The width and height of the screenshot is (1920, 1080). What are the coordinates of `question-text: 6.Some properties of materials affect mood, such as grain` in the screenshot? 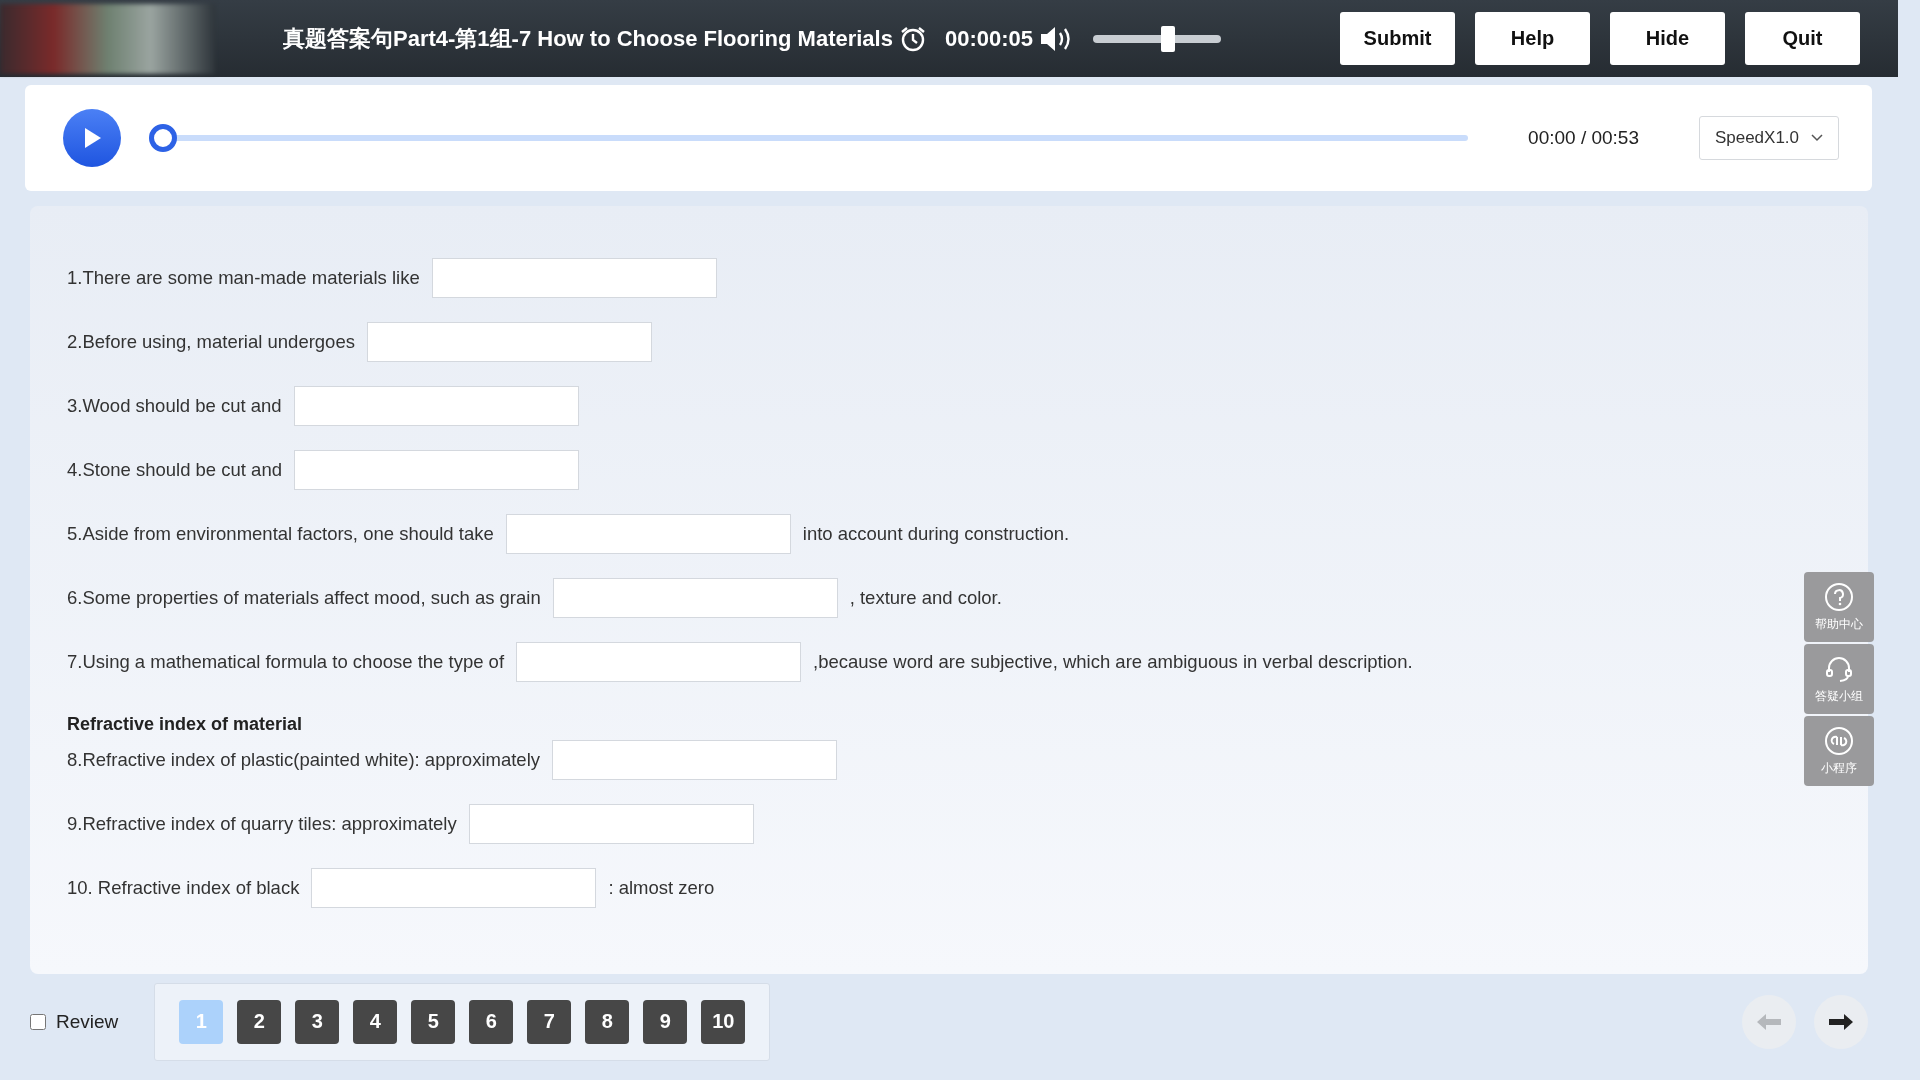 It's located at (304, 598).